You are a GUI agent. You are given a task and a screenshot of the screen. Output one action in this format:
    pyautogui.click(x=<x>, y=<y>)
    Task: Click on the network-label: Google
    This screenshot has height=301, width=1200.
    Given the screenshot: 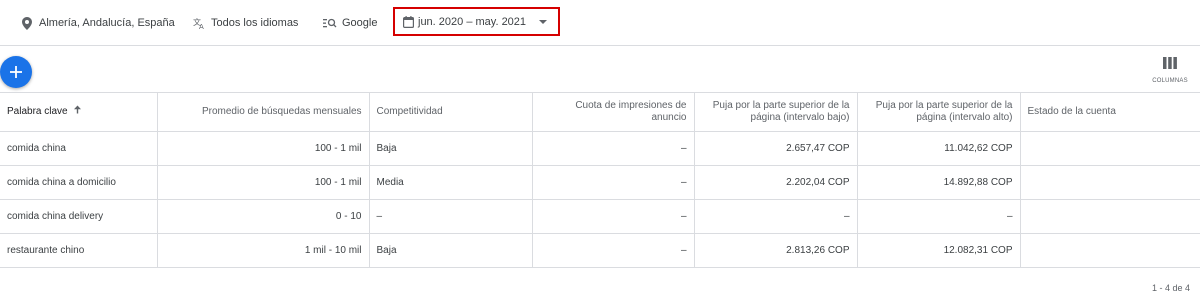 What is the action you would take?
    pyautogui.click(x=360, y=23)
    